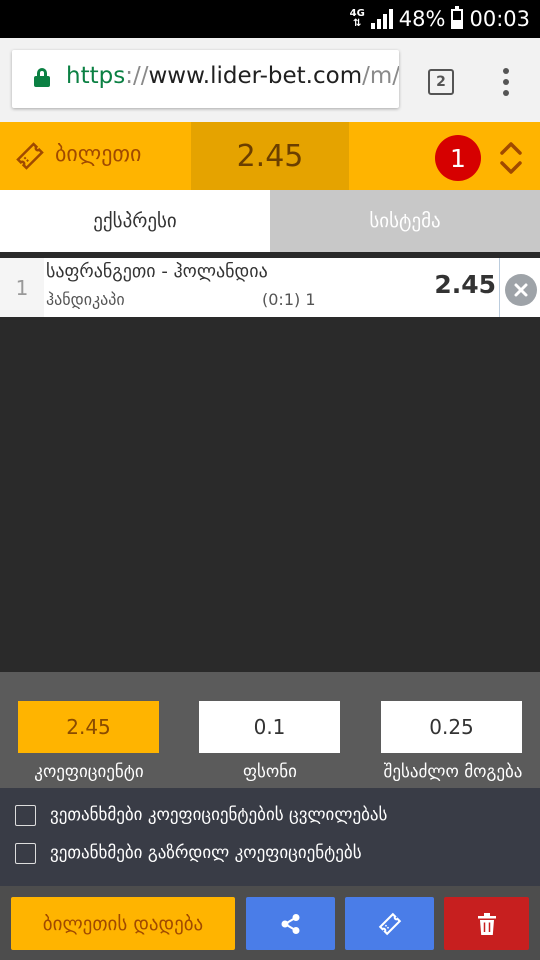  What do you see at coordinates (88, 727) in the screenshot?
I see `odds-value: 2.45` at bounding box center [88, 727].